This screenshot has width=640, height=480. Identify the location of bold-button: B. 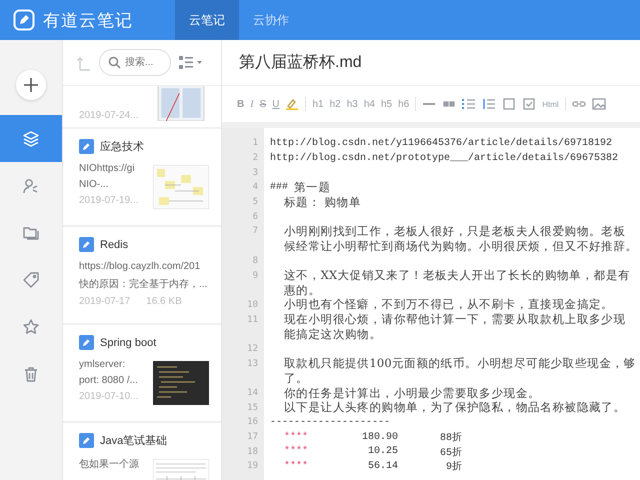
(240, 104).